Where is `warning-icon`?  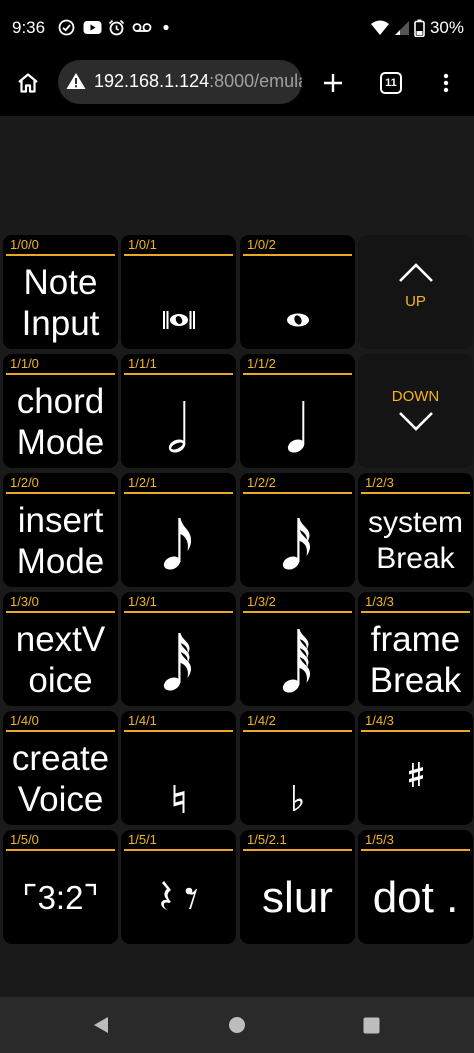 warning-icon is located at coordinates (76, 81).